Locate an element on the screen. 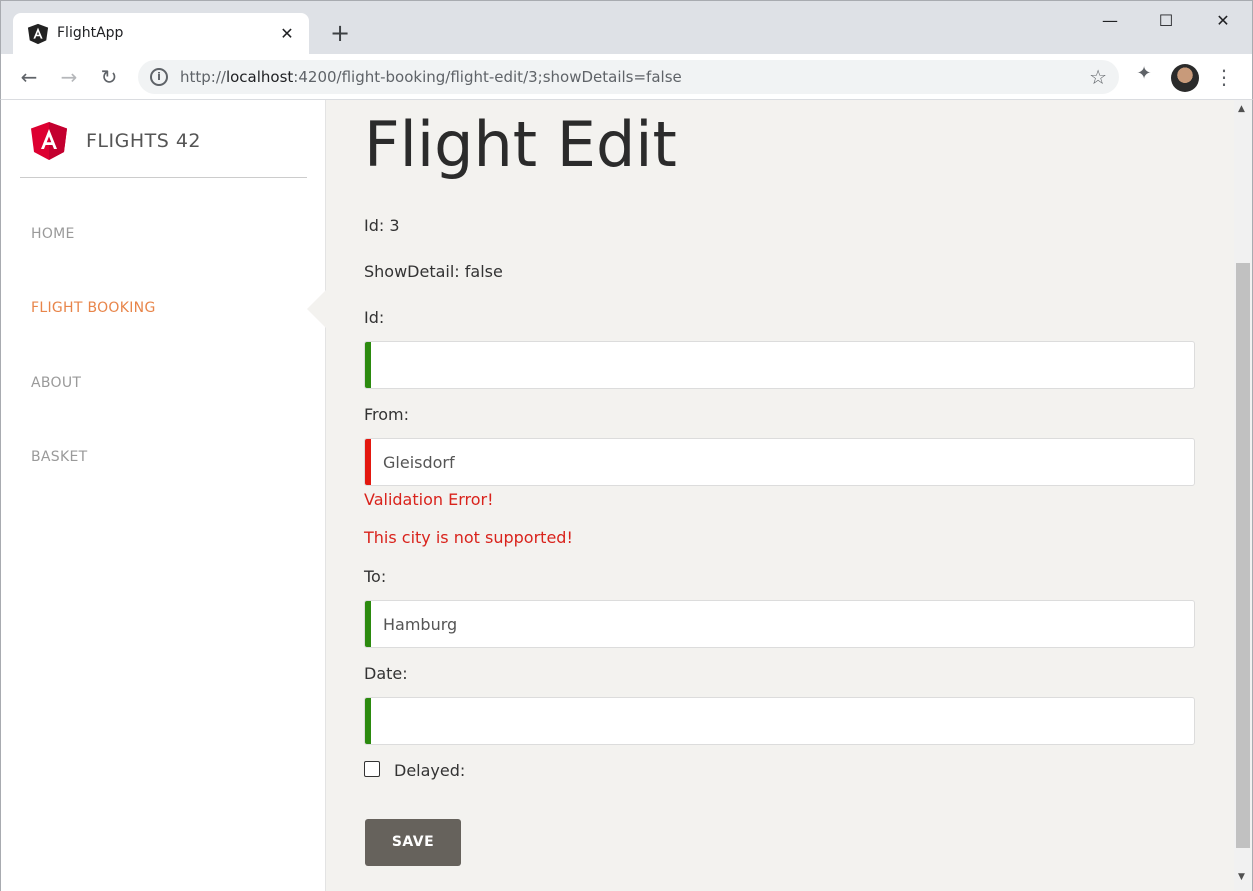 This screenshot has height=891, width=1253. validation-error-text: Validation Error! is located at coordinates (429, 499).